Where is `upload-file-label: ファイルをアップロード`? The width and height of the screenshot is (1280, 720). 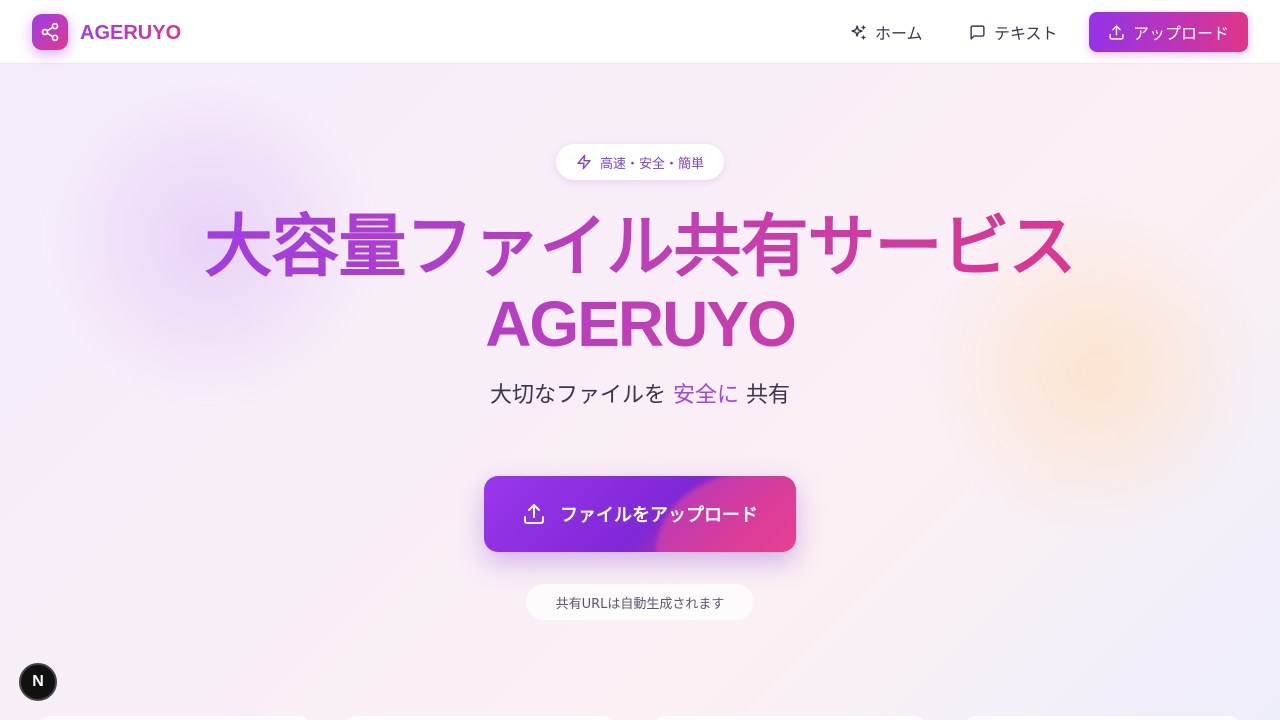
upload-file-label: ファイルをアップロード is located at coordinates (659, 515).